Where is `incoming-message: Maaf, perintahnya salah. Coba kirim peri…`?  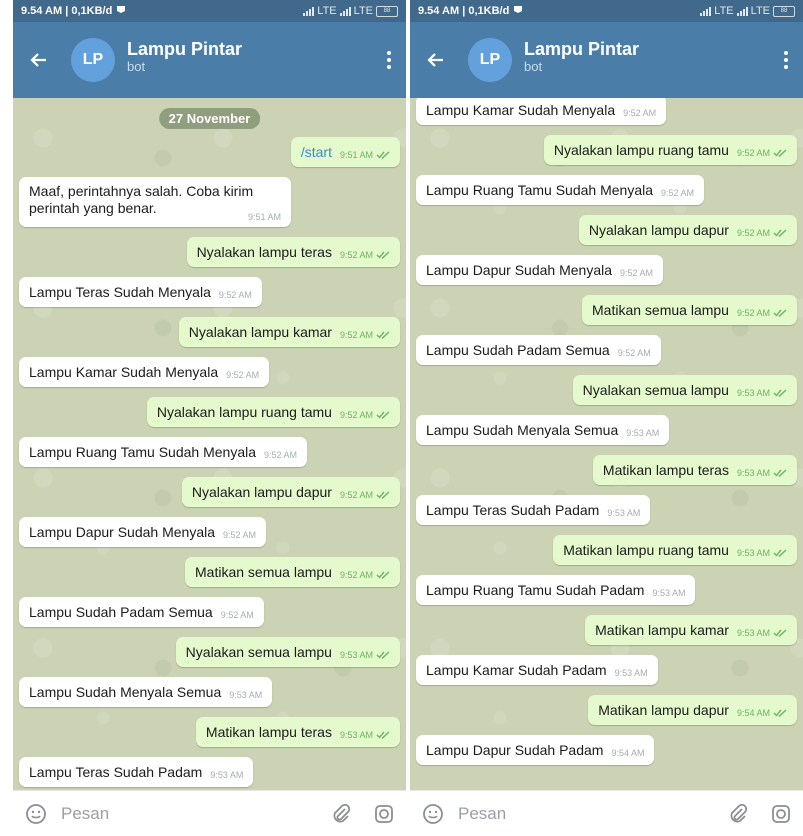 incoming-message: Maaf, perintahnya salah. Coba kirim peri… is located at coordinates (155, 202).